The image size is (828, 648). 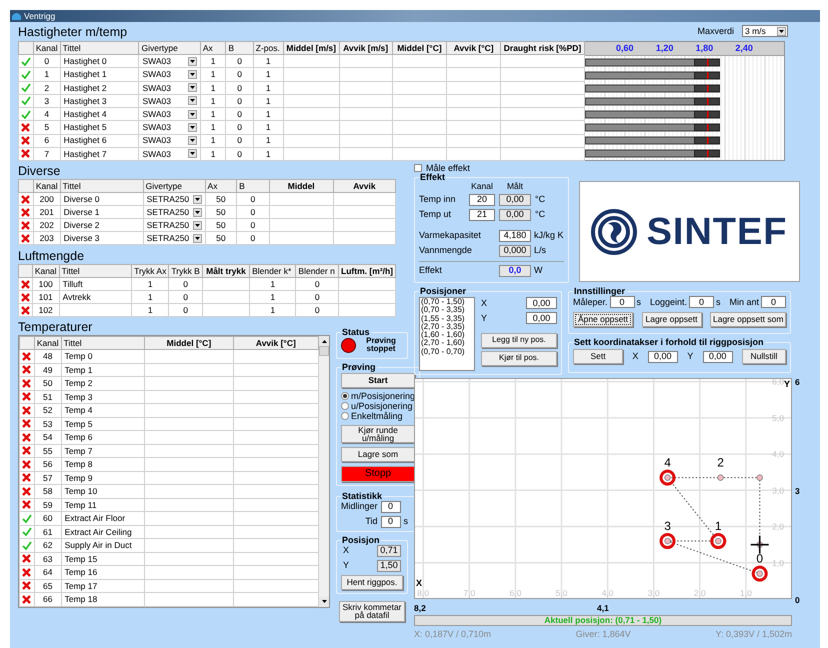 What do you see at coordinates (47, 153) in the screenshot?
I see `table-cell: 7` at bounding box center [47, 153].